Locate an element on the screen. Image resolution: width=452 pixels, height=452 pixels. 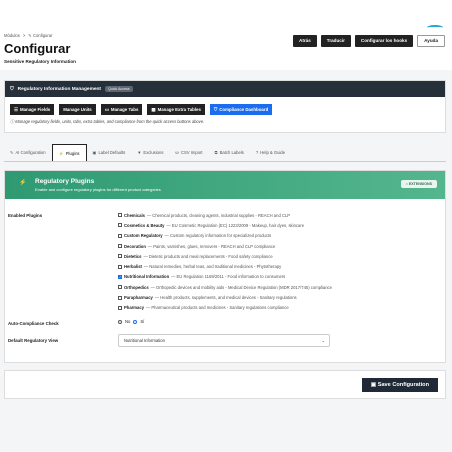
tab-csv-import: ⛁ CSV Import is located at coordinates (188, 152).